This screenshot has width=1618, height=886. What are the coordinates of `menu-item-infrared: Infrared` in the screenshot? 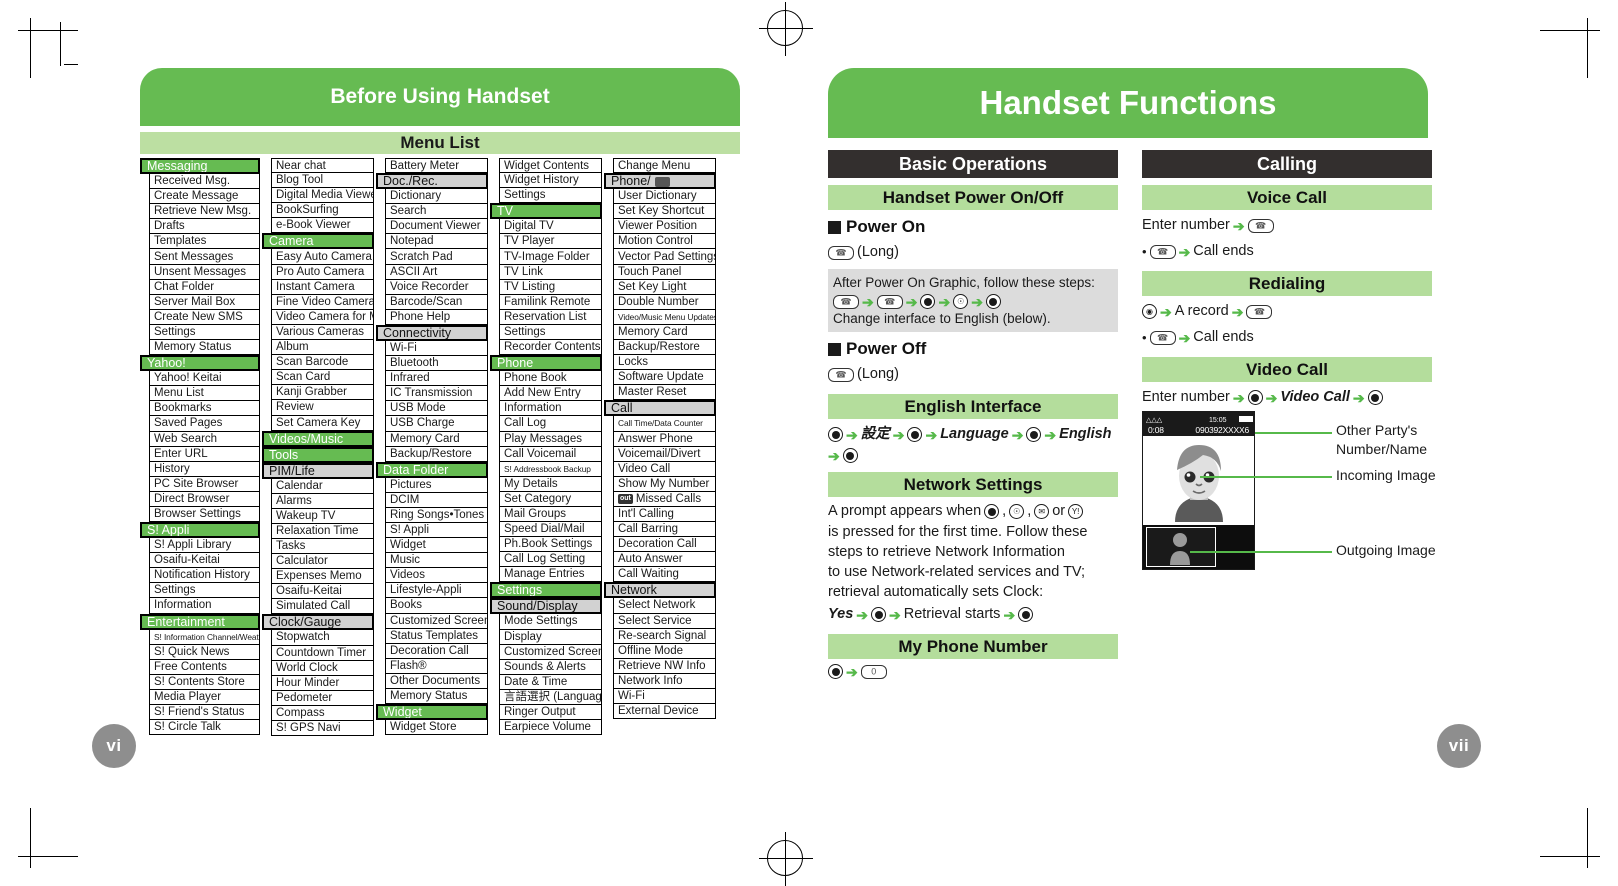 It's located at (436, 379).